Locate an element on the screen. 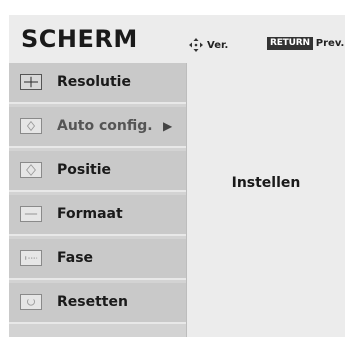  size-icon is located at coordinates (31, 214).